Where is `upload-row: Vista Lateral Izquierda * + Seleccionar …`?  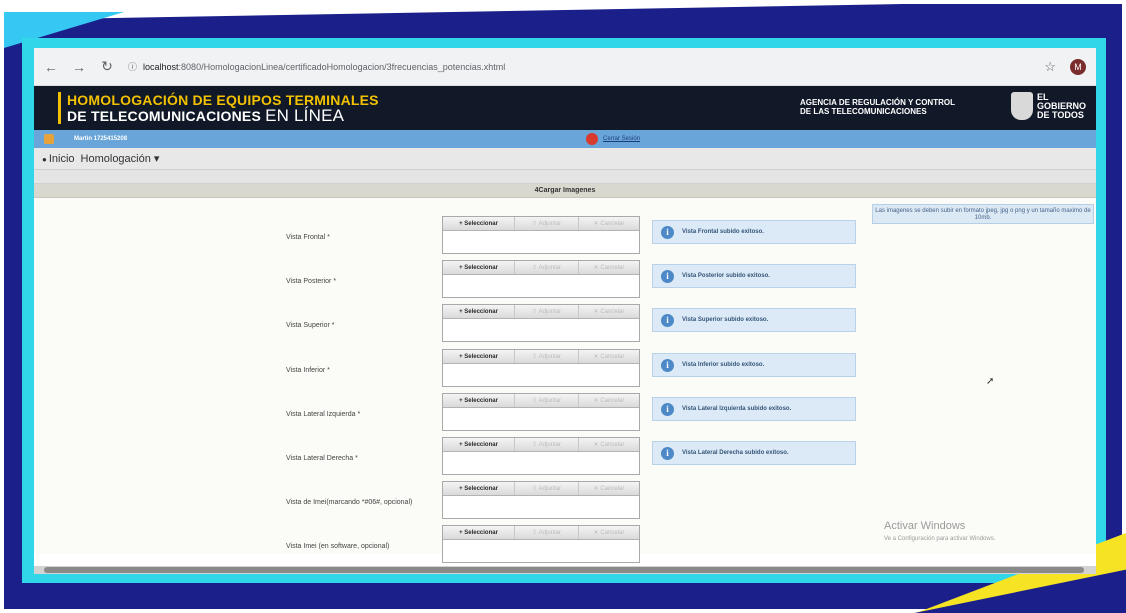 upload-row: Vista Lateral Izquierda * + Seleccionar … is located at coordinates (565, 415).